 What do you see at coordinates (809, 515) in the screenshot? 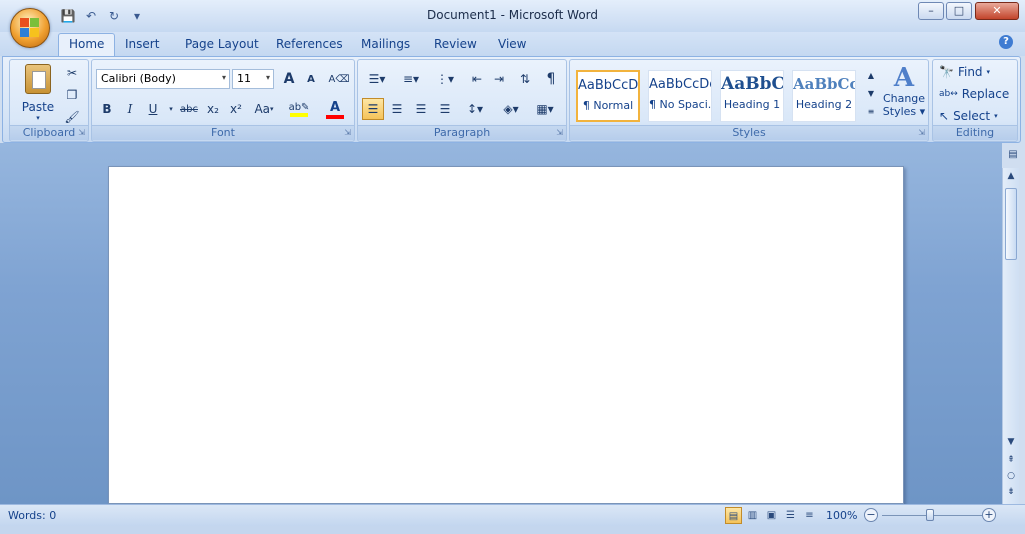
I see `draft-icon: ≡` at bounding box center [809, 515].